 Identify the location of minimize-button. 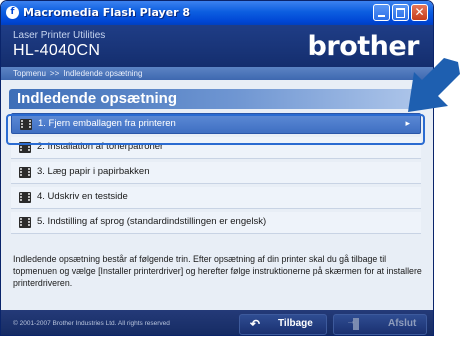
(381, 12).